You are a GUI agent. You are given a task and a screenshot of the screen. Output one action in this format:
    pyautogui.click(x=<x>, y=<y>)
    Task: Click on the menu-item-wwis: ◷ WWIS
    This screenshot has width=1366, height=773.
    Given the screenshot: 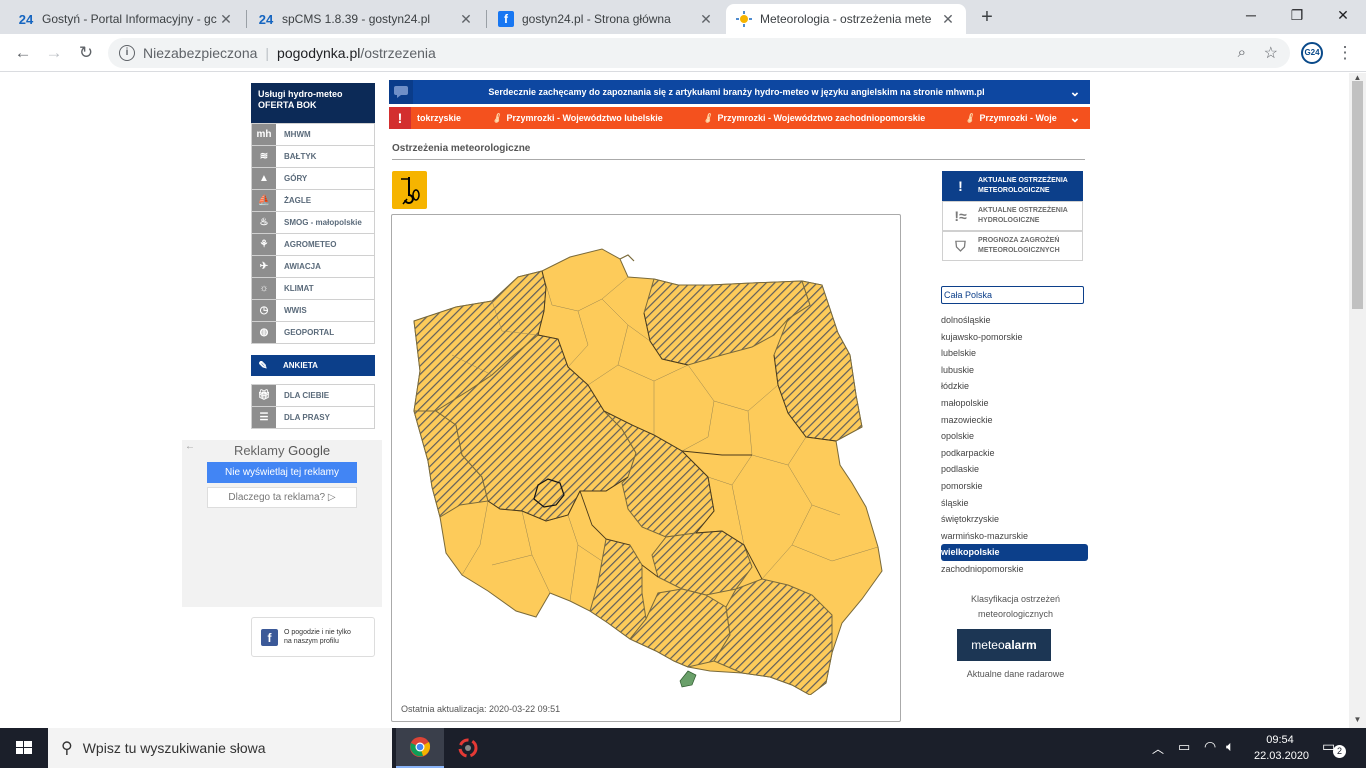 What is the action you would take?
    pyautogui.click(x=313, y=310)
    